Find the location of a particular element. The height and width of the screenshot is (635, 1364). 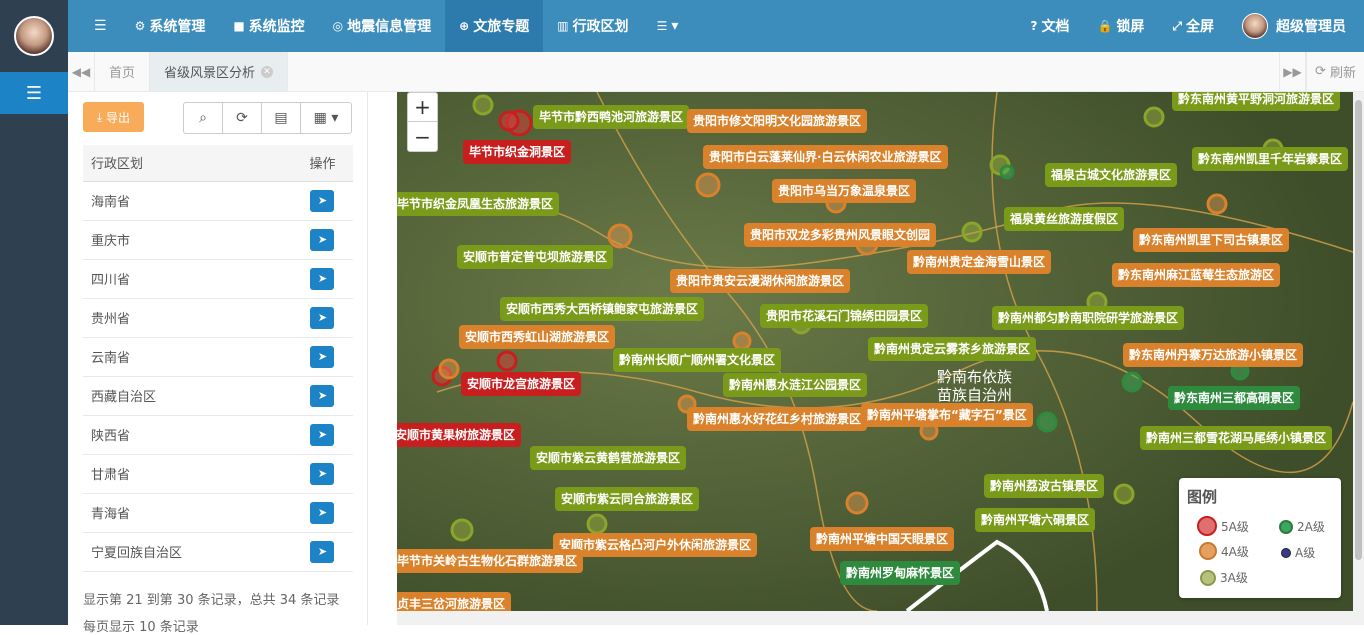

scenic-area-label: 黔南州惠水好花红乡村旅游景区 is located at coordinates (777, 419).